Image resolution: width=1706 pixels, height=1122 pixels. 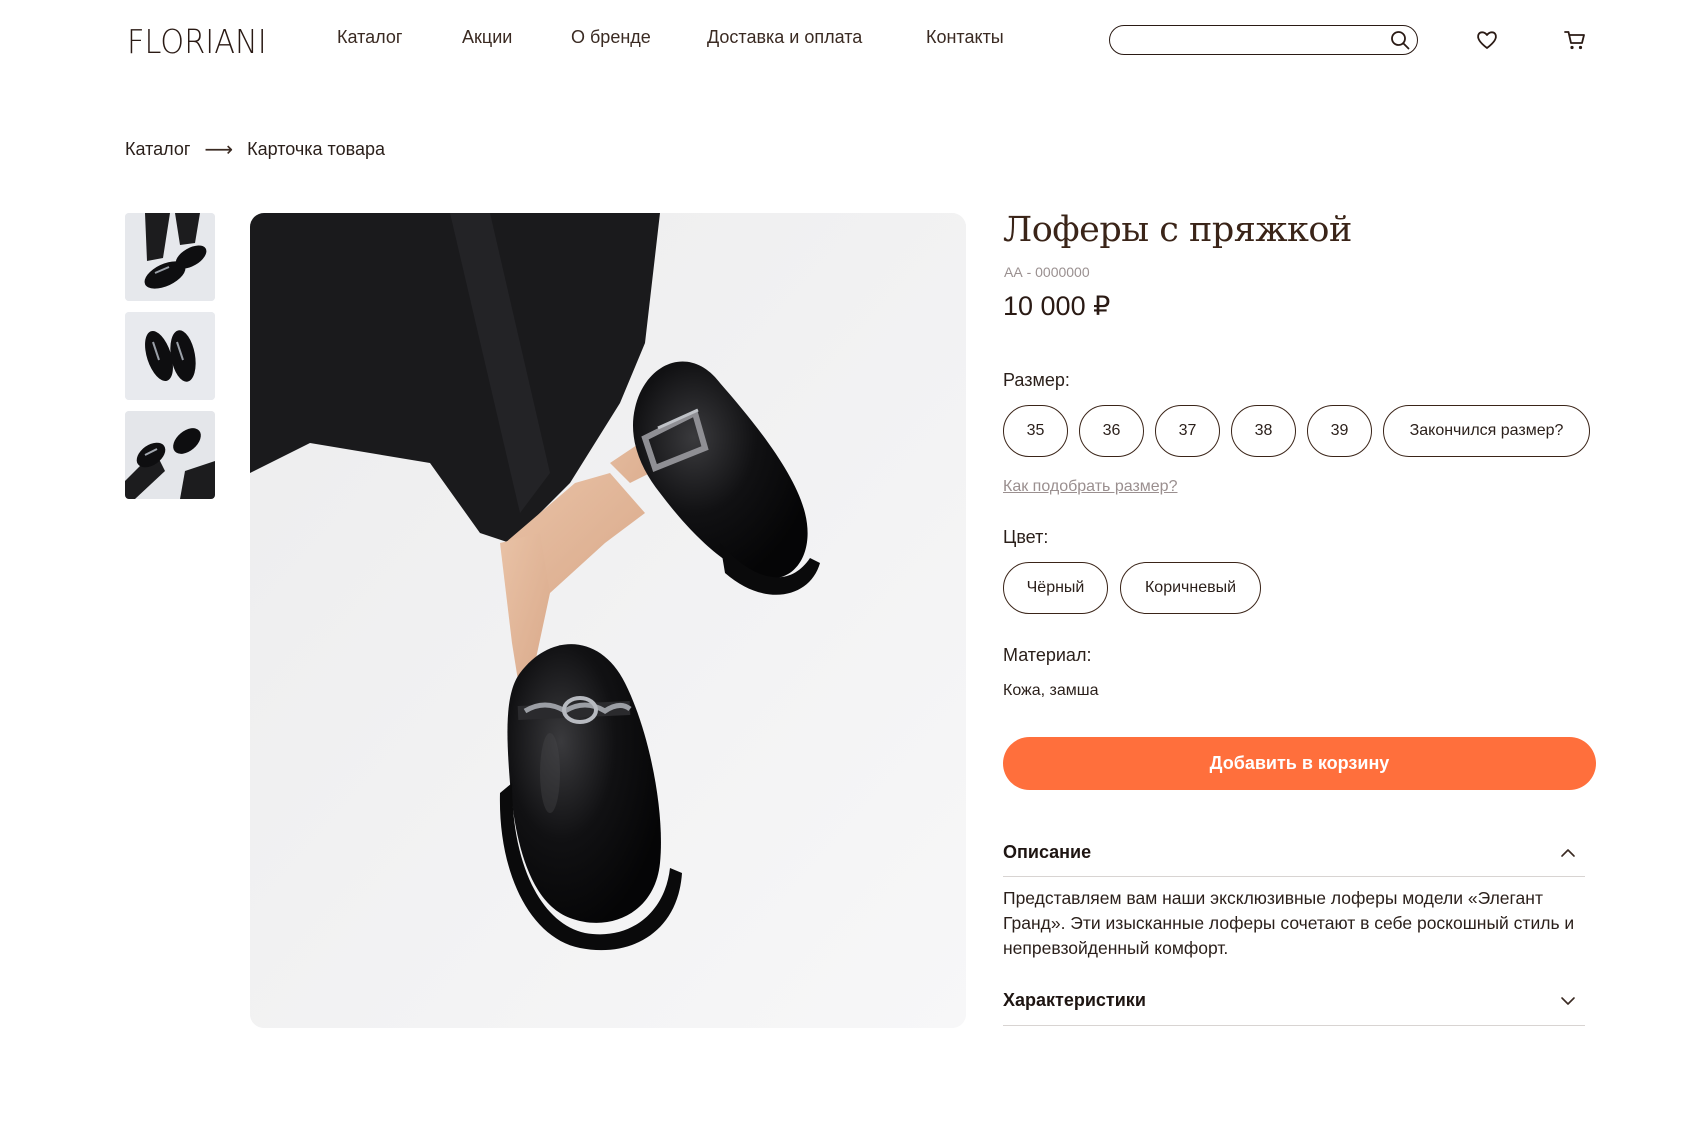 I want to click on nav-delivery-payment: Доставка и оплата, so click(x=784, y=37).